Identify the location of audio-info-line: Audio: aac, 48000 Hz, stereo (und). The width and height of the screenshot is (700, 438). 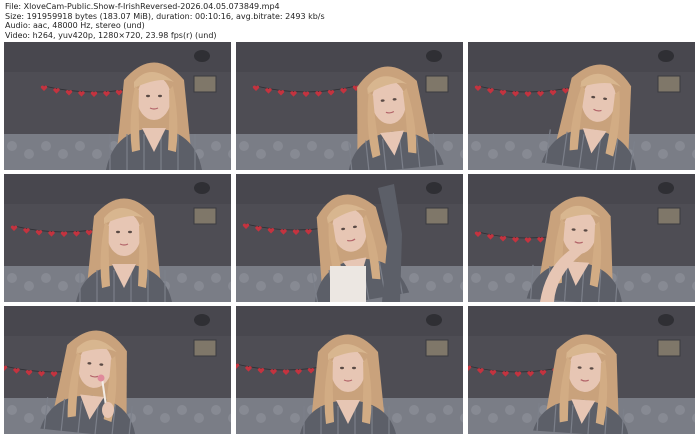
(75, 26).